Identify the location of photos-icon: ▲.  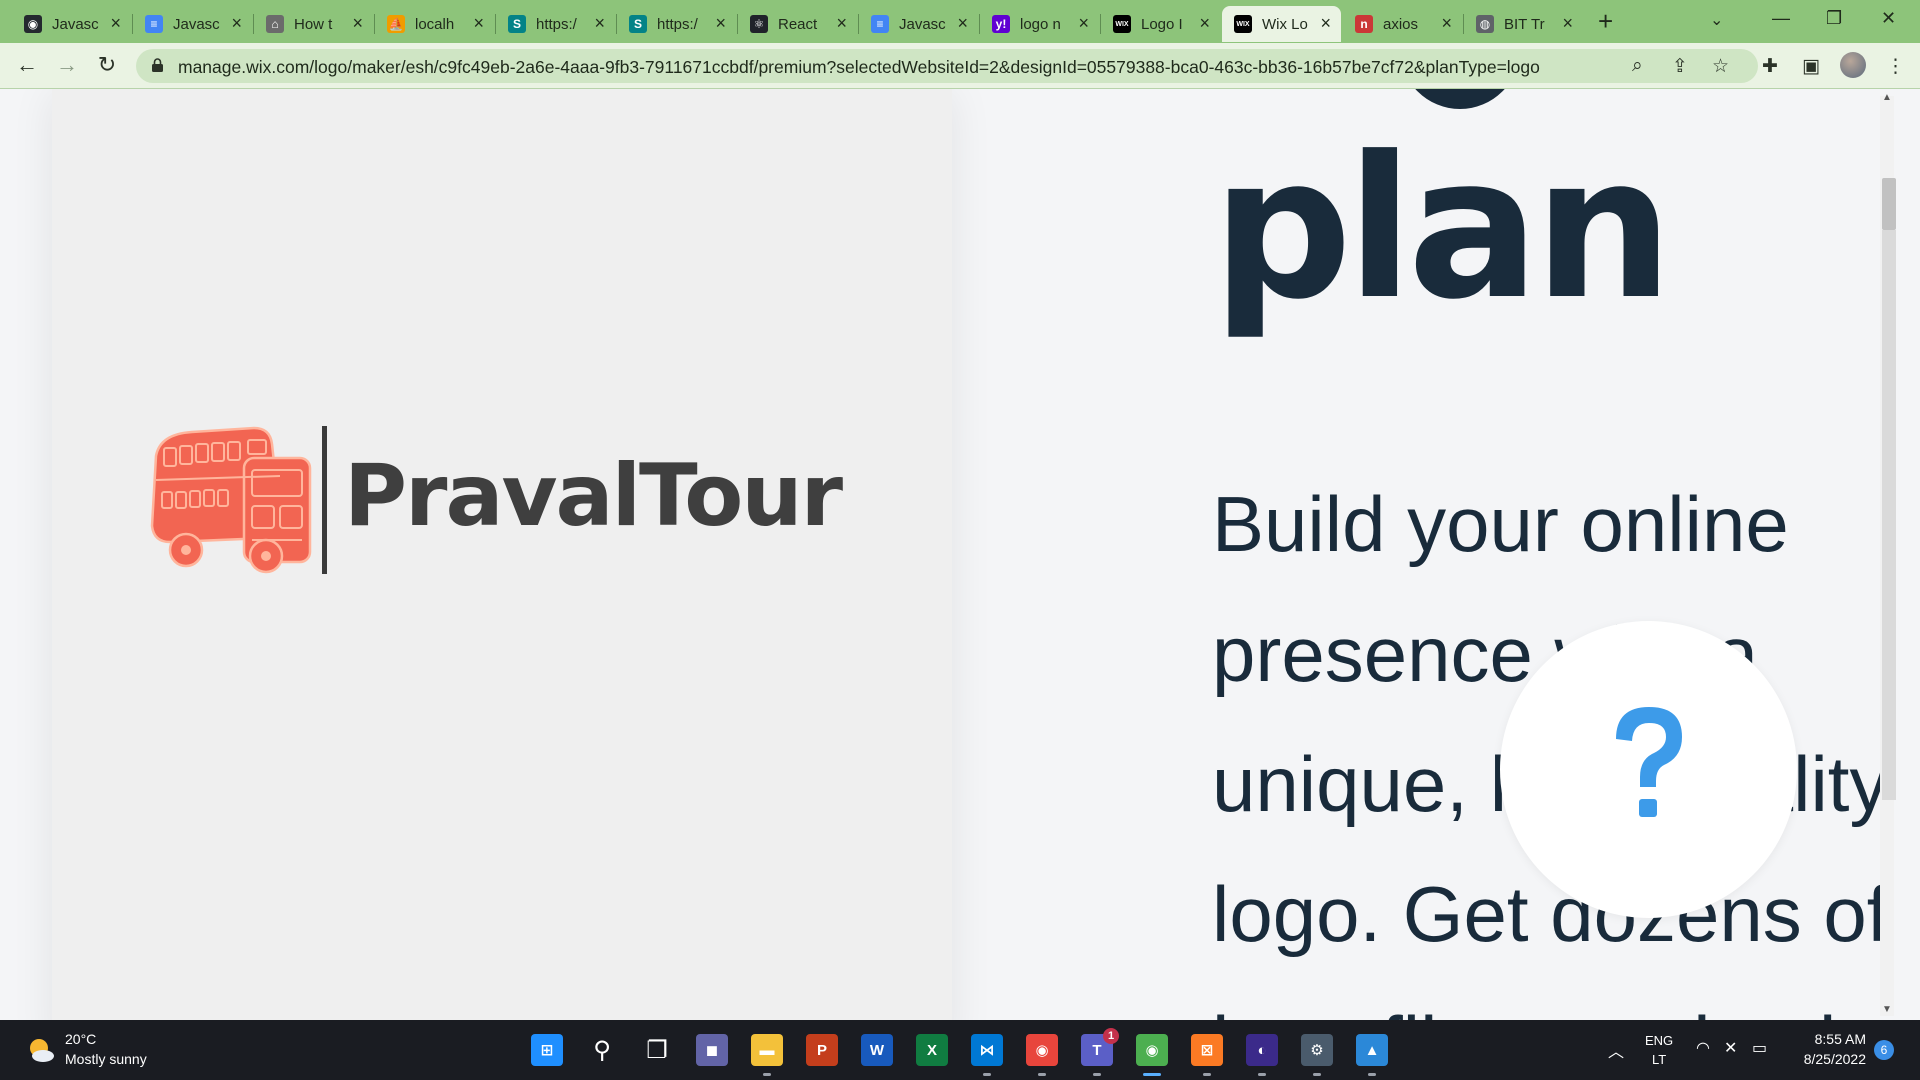
(1372, 1050).